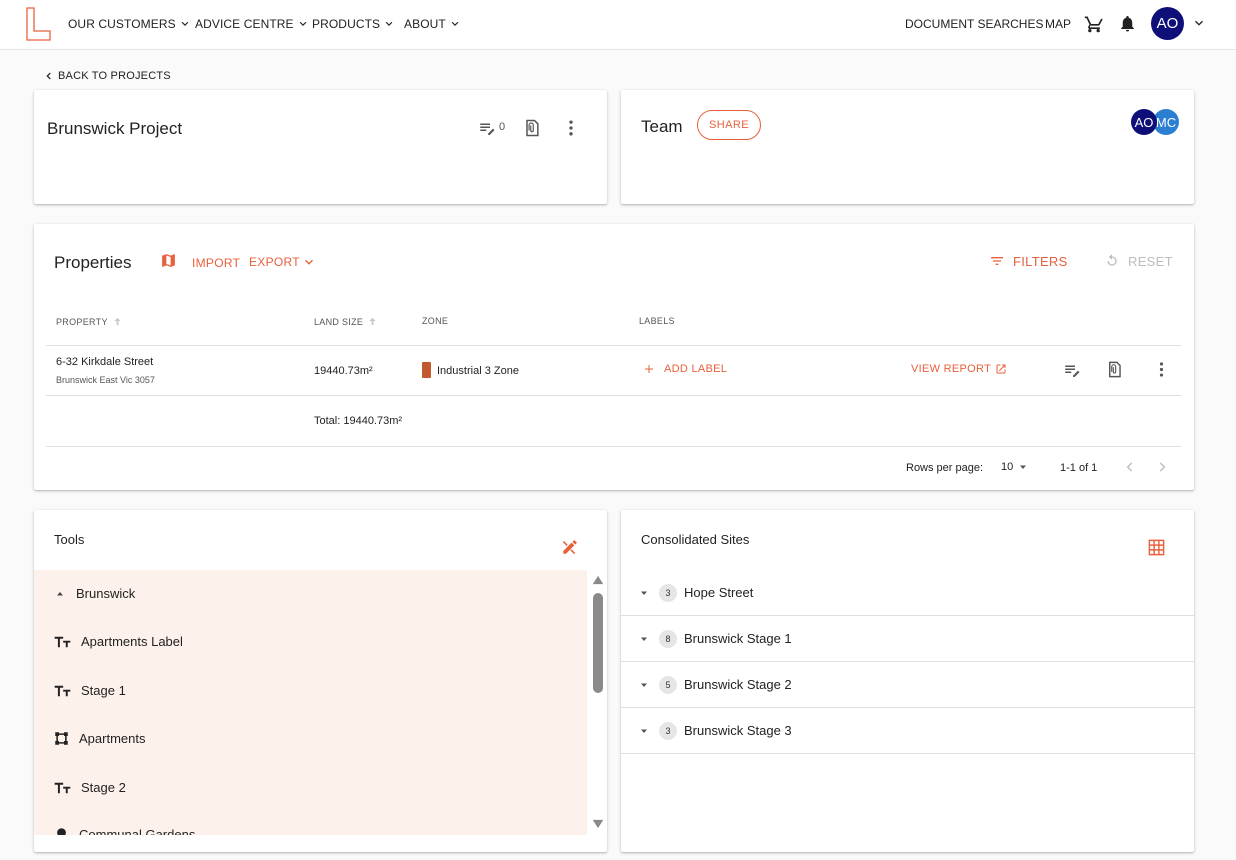  Describe the element at coordinates (252, 24) in the screenshot. I see `nav-advice-centre: ADVICE CENTRE` at that location.